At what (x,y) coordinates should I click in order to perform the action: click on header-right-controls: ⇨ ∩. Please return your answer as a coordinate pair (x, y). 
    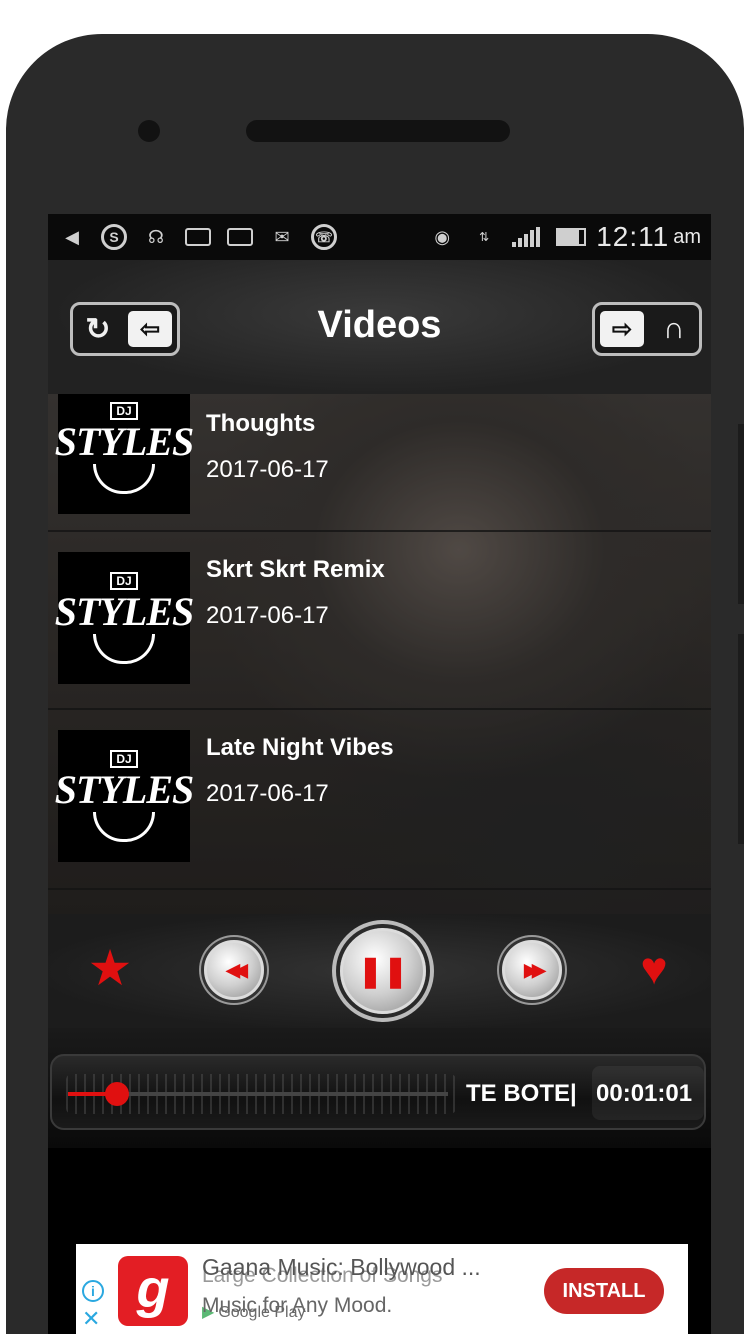
    Looking at the image, I should click on (647, 329).